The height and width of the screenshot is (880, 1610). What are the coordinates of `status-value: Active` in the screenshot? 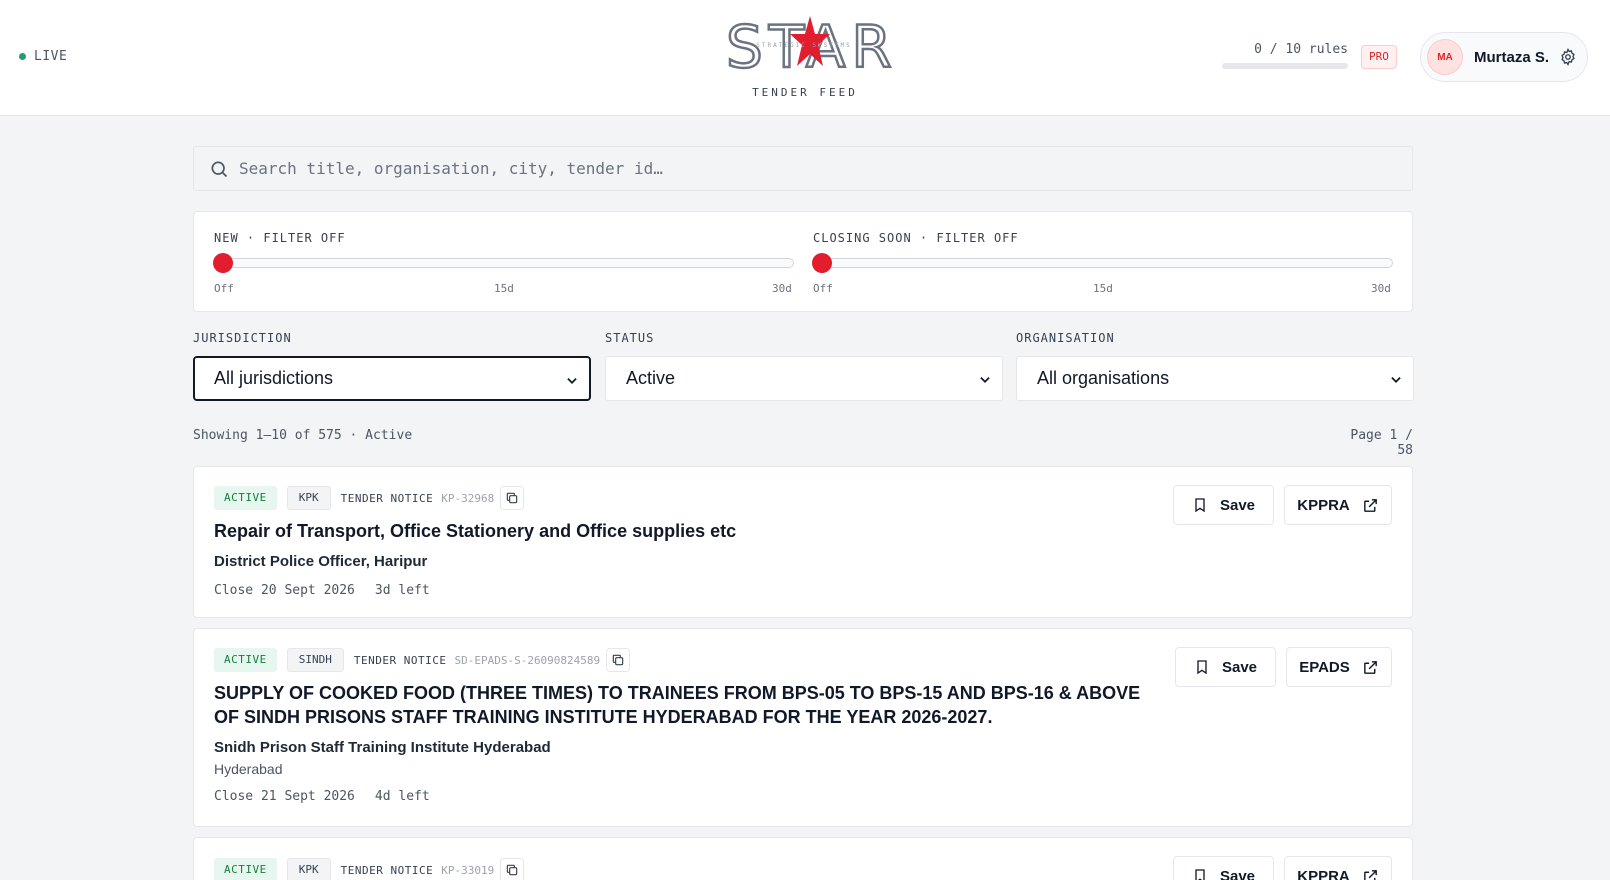 It's located at (651, 378).